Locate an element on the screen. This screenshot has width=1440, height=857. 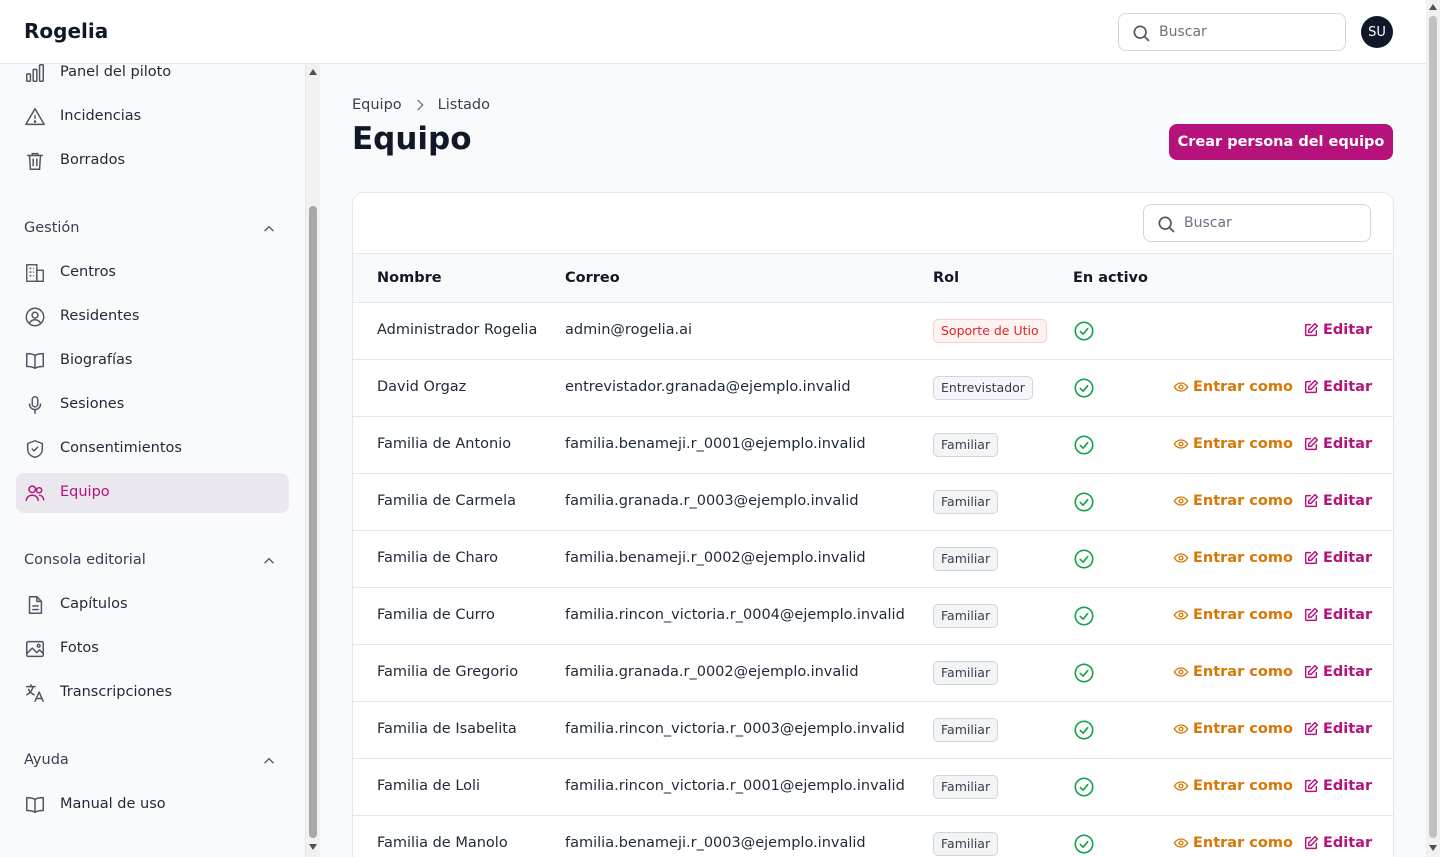
top-bar: Rogelia SU is located at coordinates (713, 32).